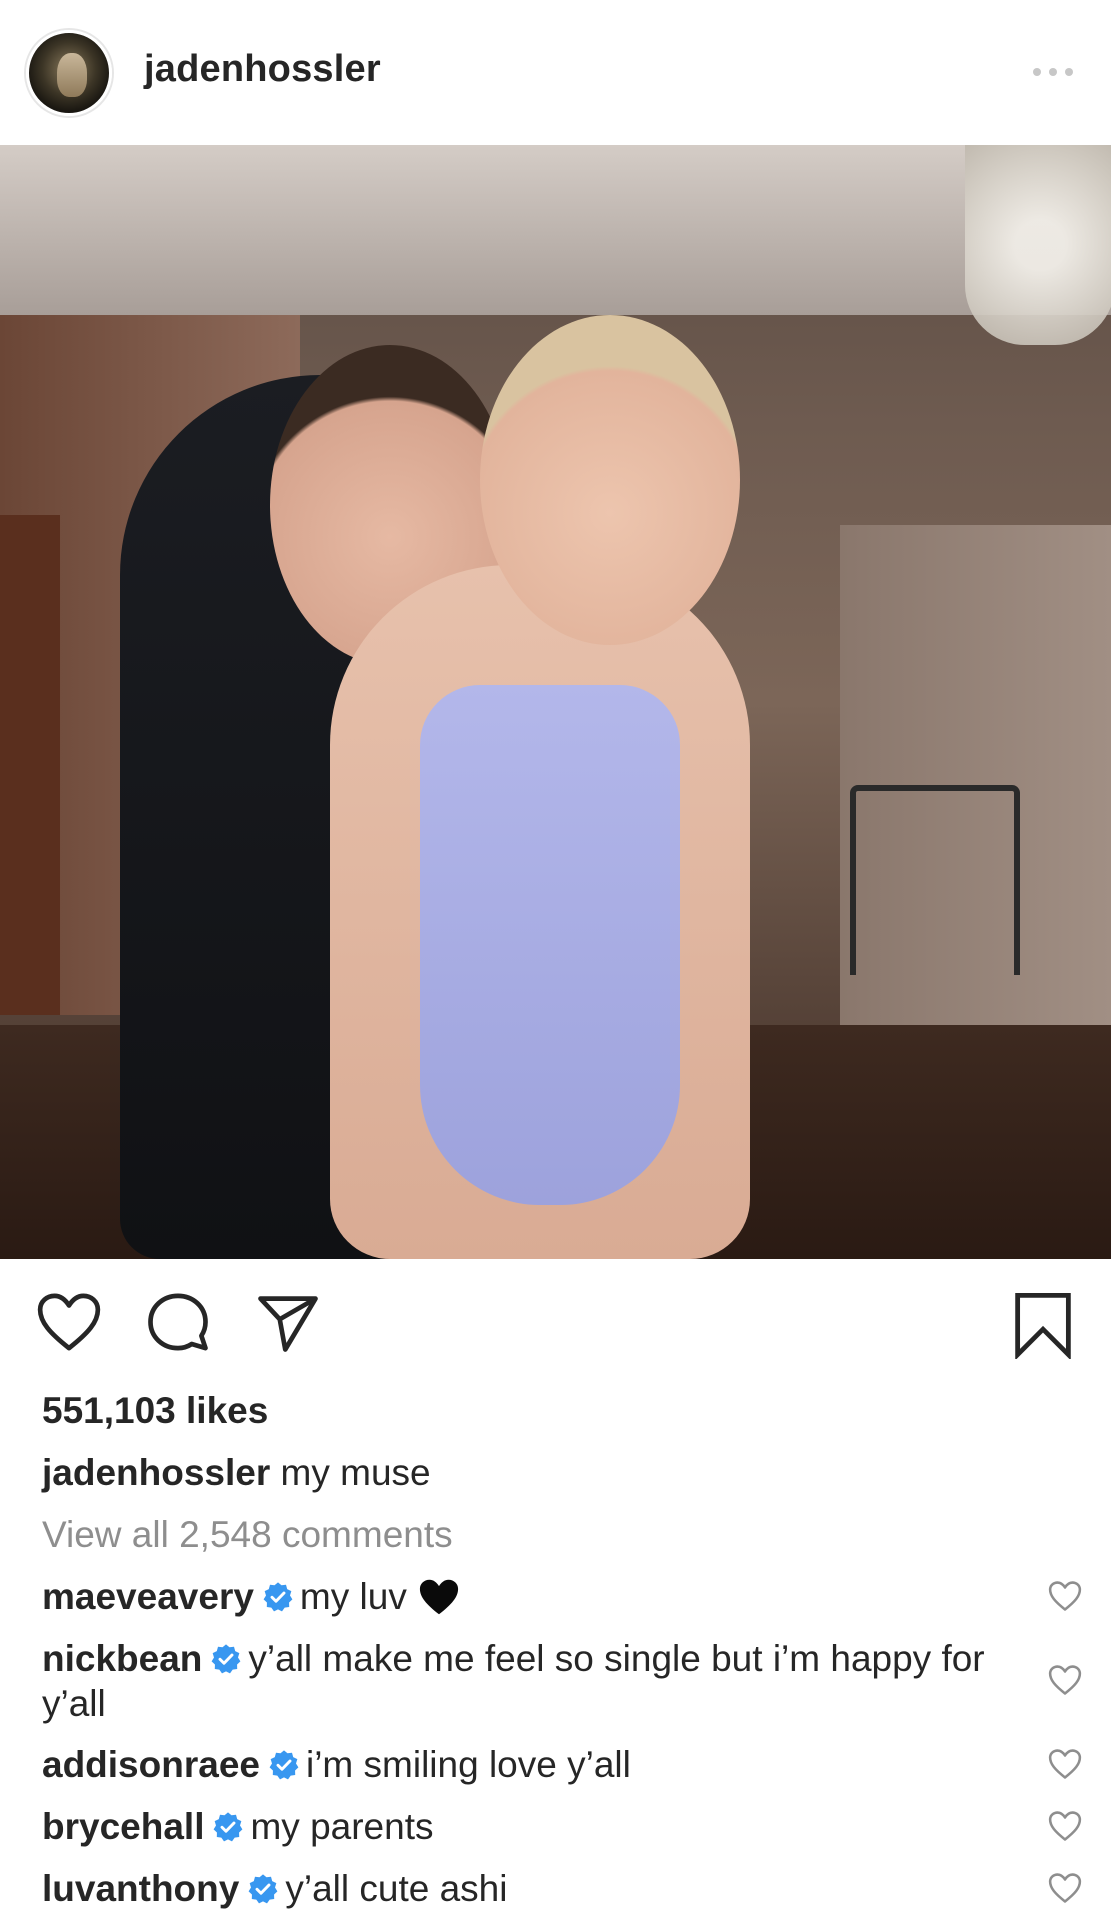  Describe the element at coordinates (438, 1597) in the screenshot. I see `black-heart-icon` at that location.